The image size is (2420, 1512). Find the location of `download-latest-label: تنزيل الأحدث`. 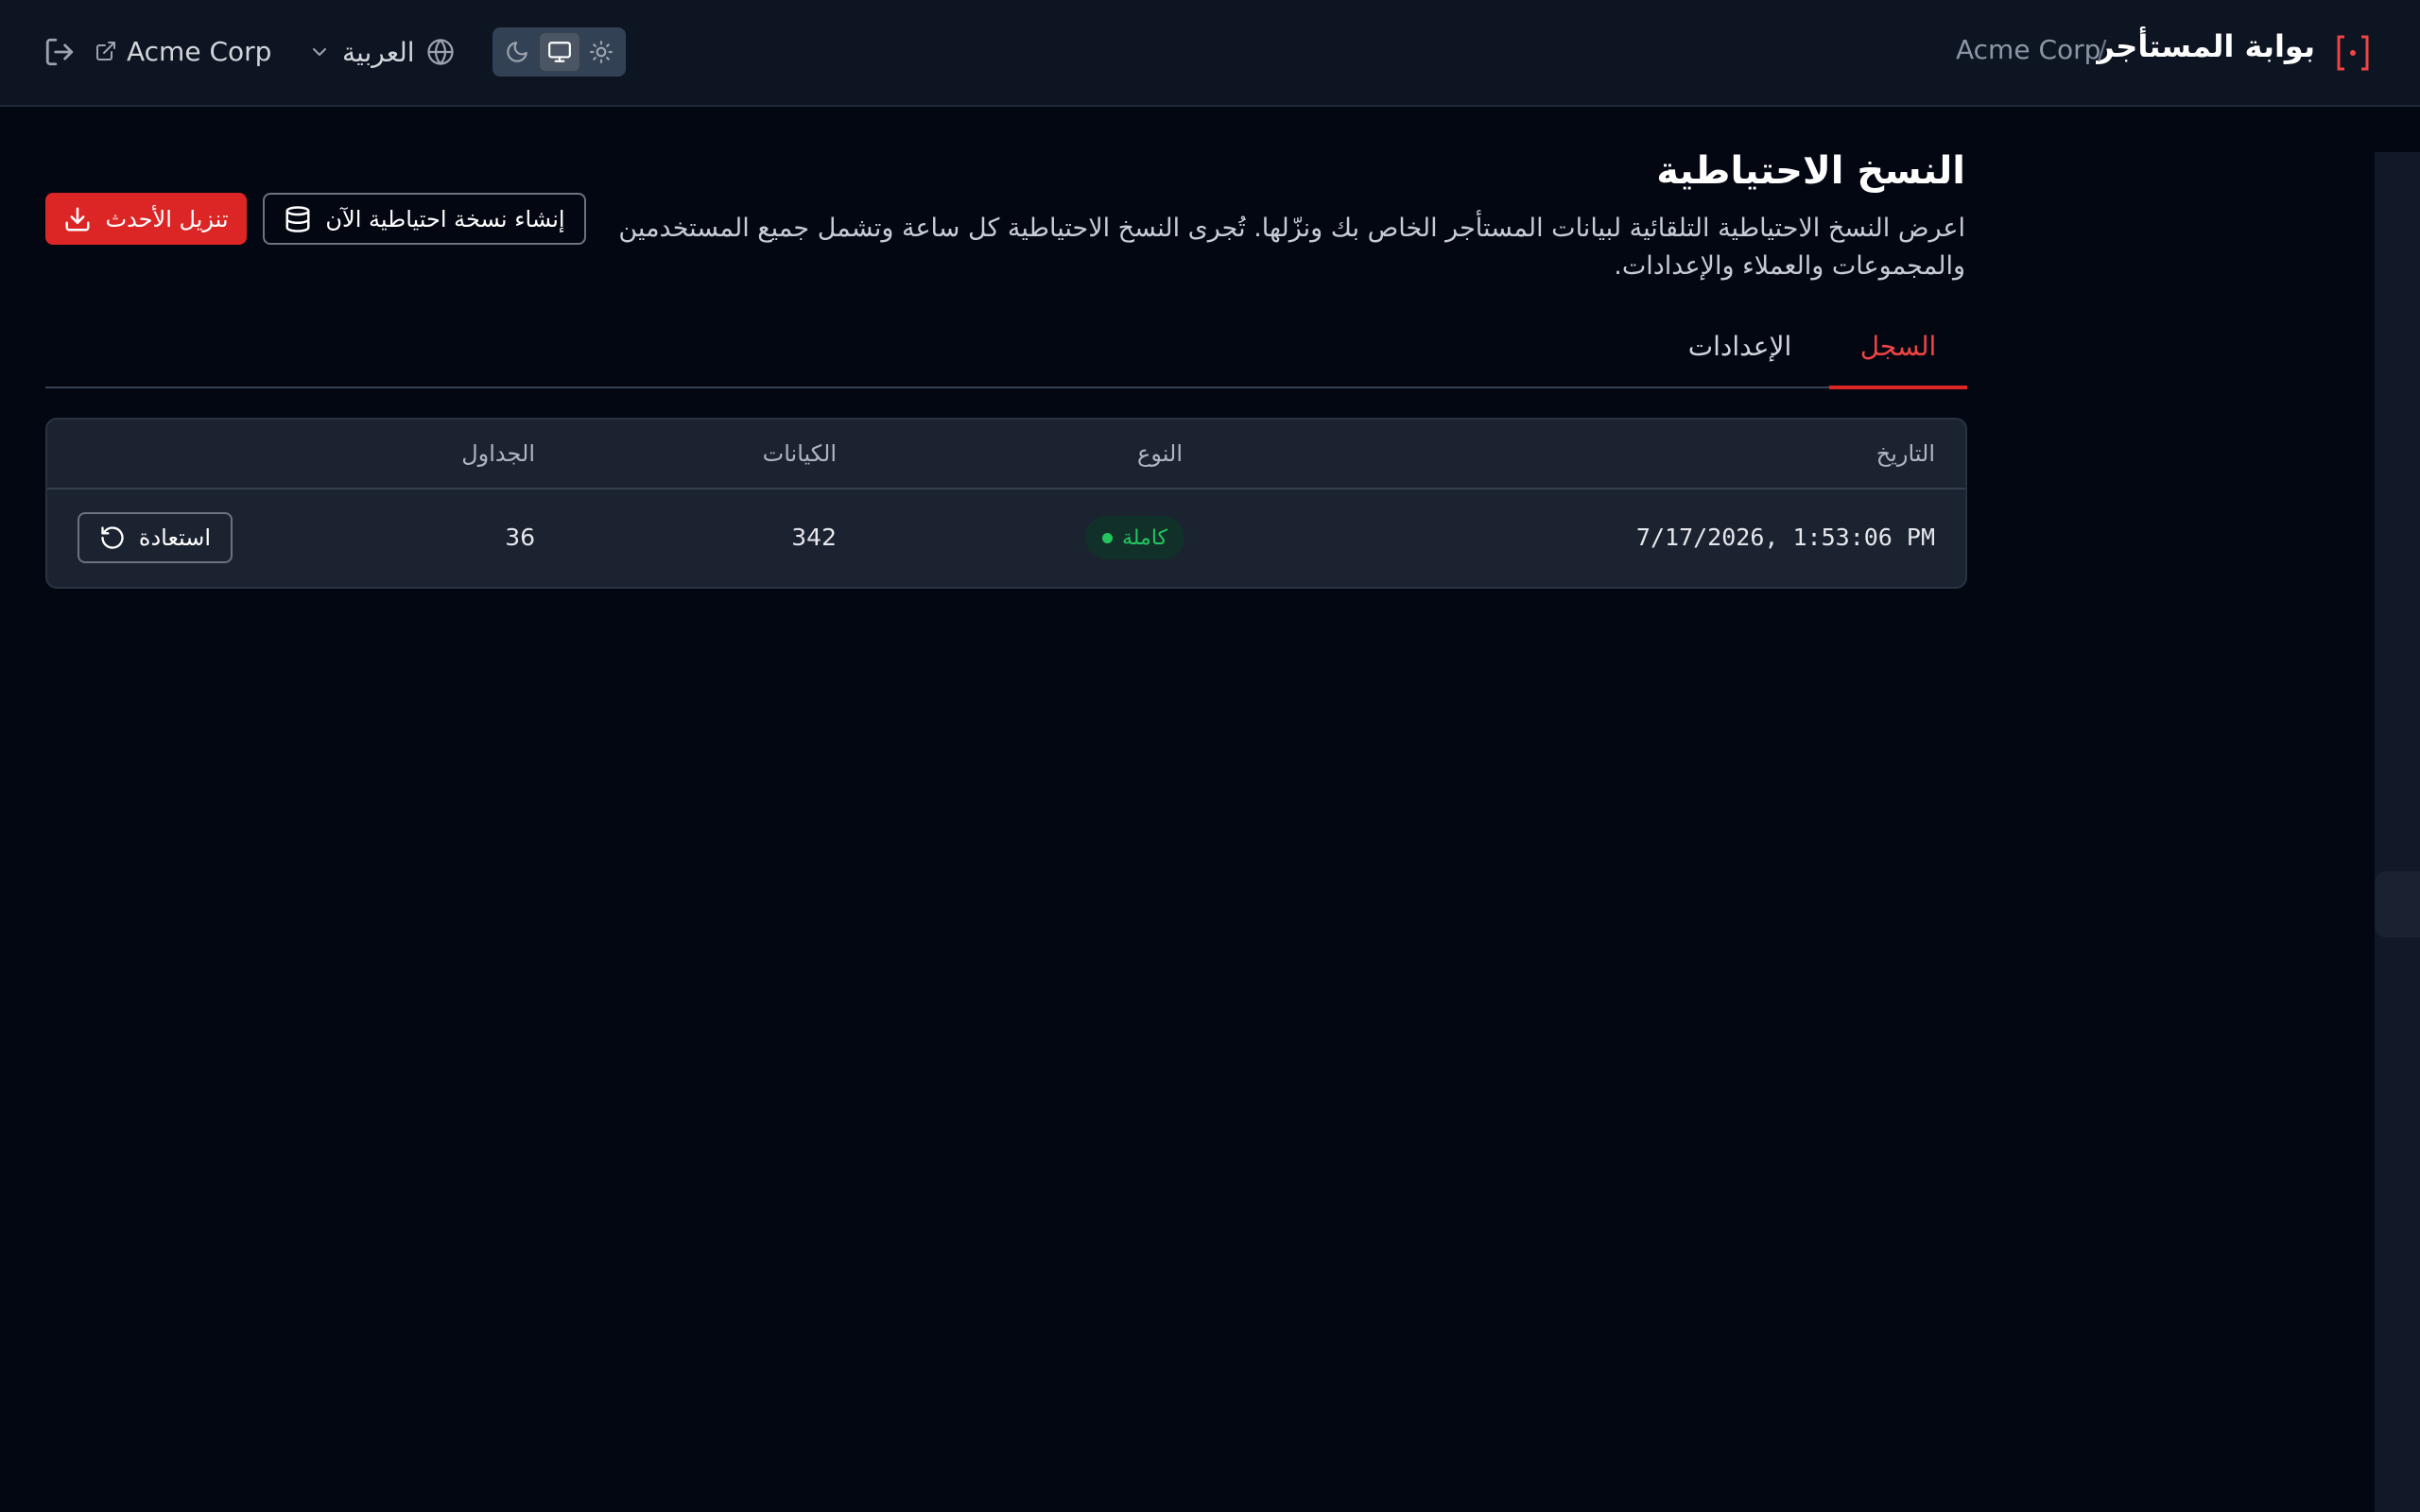

download-latest-label: تنزيل الأحدث is located at coordinates (167, 218).